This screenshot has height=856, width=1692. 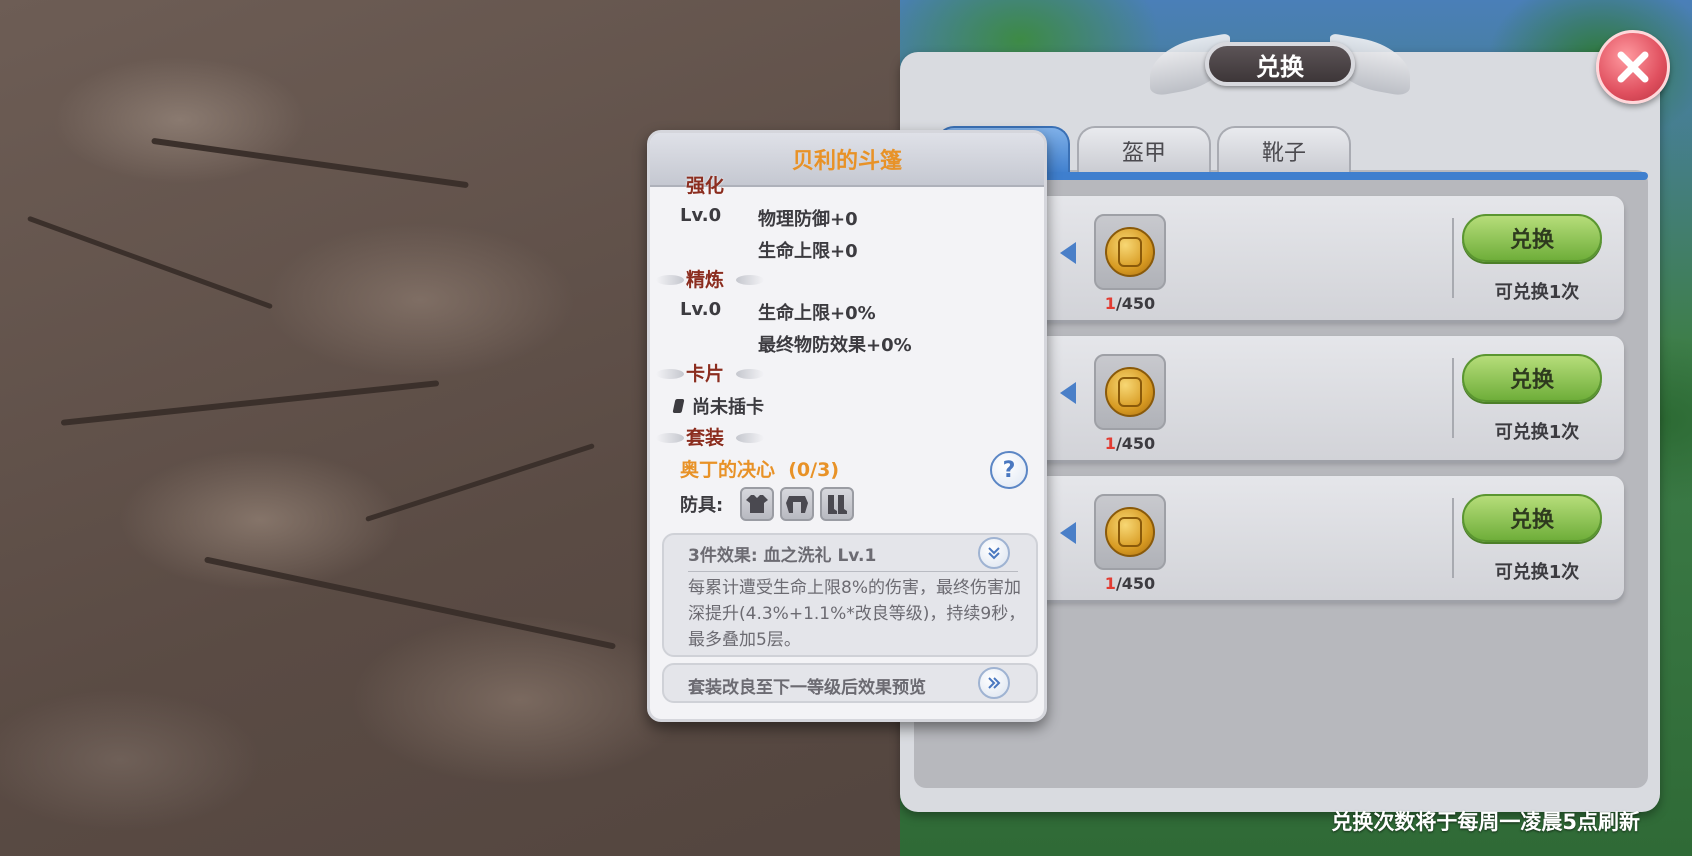 What do you see at coordinates (807, 688) in the screenshot?
I see `set-upgrade-preview-label: 套装改良至下一等级后效果预览` at bounding box center [807, 688].